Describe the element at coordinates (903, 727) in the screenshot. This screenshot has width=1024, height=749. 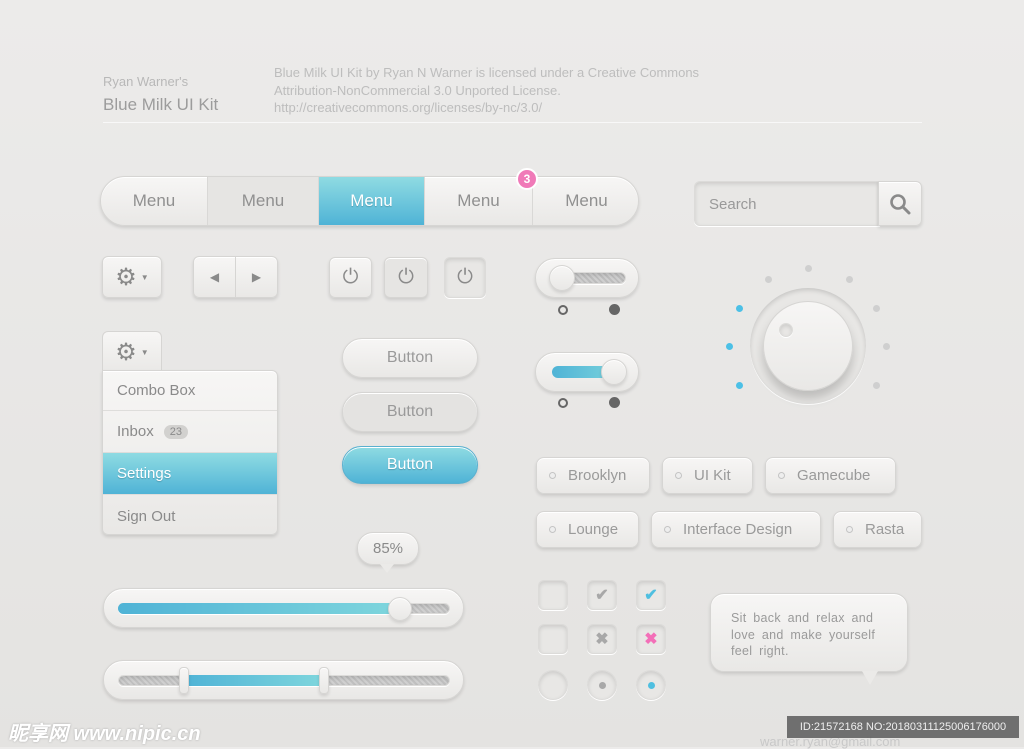
I see `image-id-label: ID:21572168 NO:20180311125006176000` at that location.